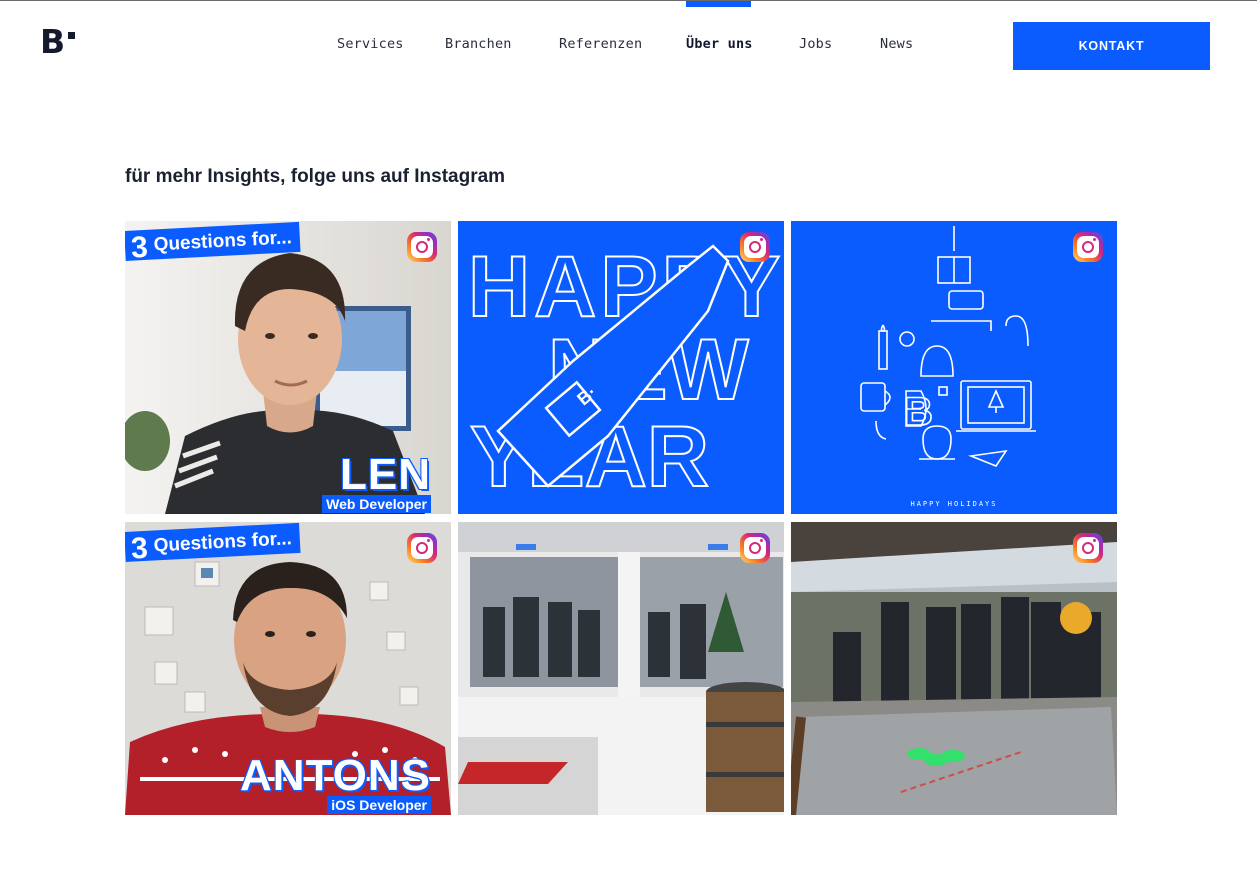  I want to click on active-nav-indicator, so click(718, 4).